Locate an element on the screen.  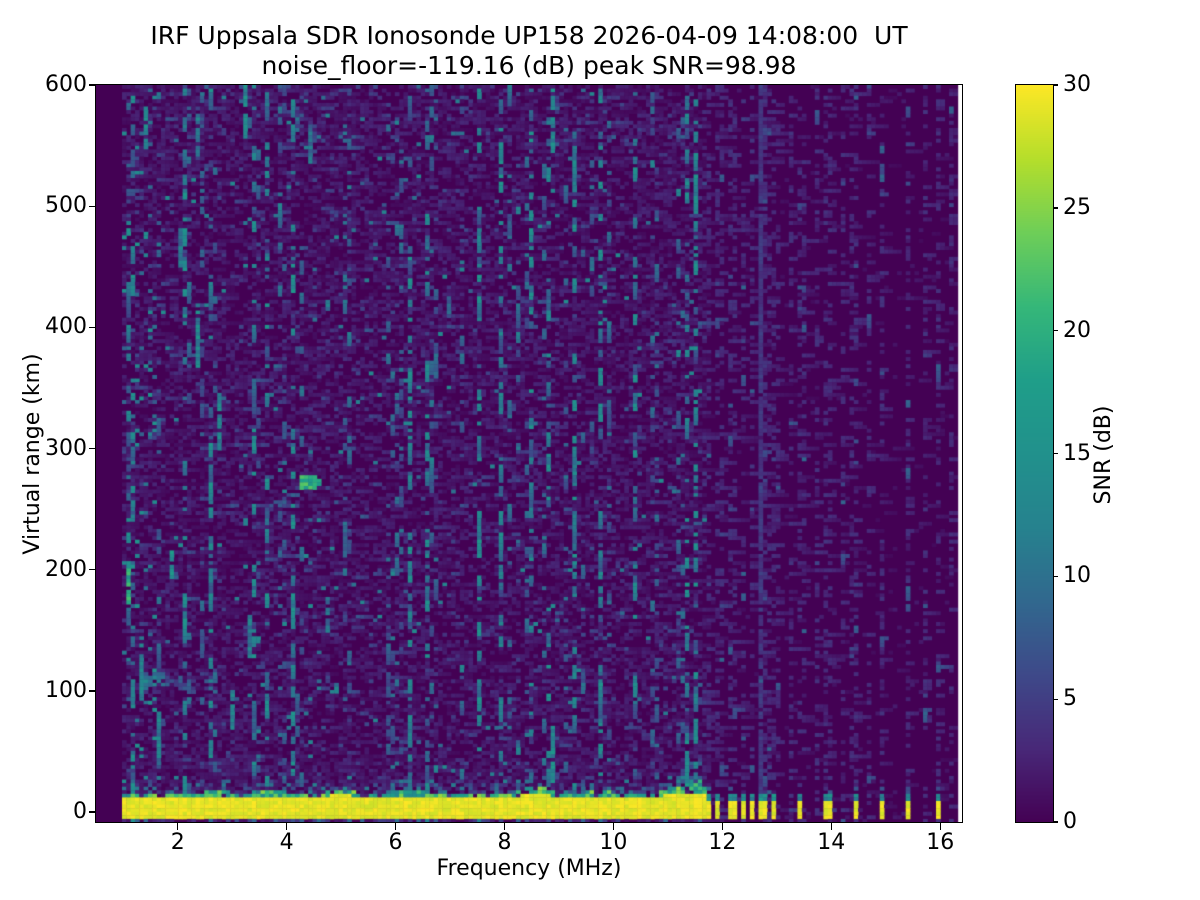
chart-subtitle: noise_floor=-119.16 (dB) peak SNR=98.98 is located at coordinates (529, 65).